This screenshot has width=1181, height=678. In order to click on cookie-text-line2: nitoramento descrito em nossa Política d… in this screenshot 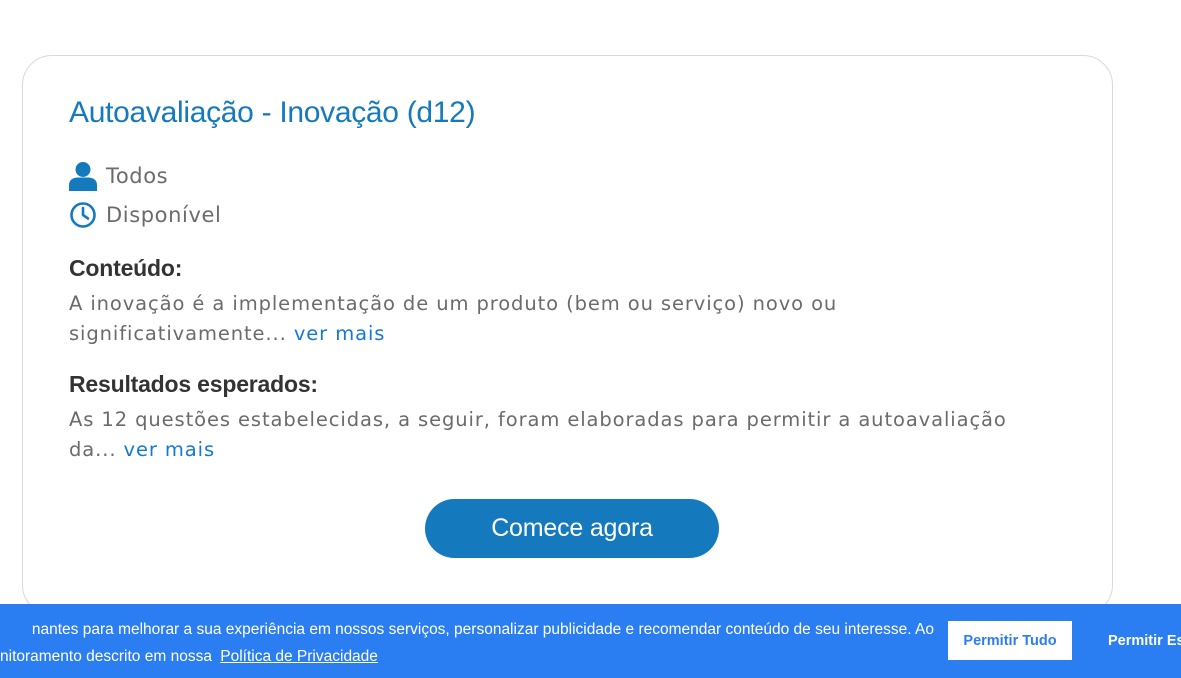, I will do `click(467, 656)`.